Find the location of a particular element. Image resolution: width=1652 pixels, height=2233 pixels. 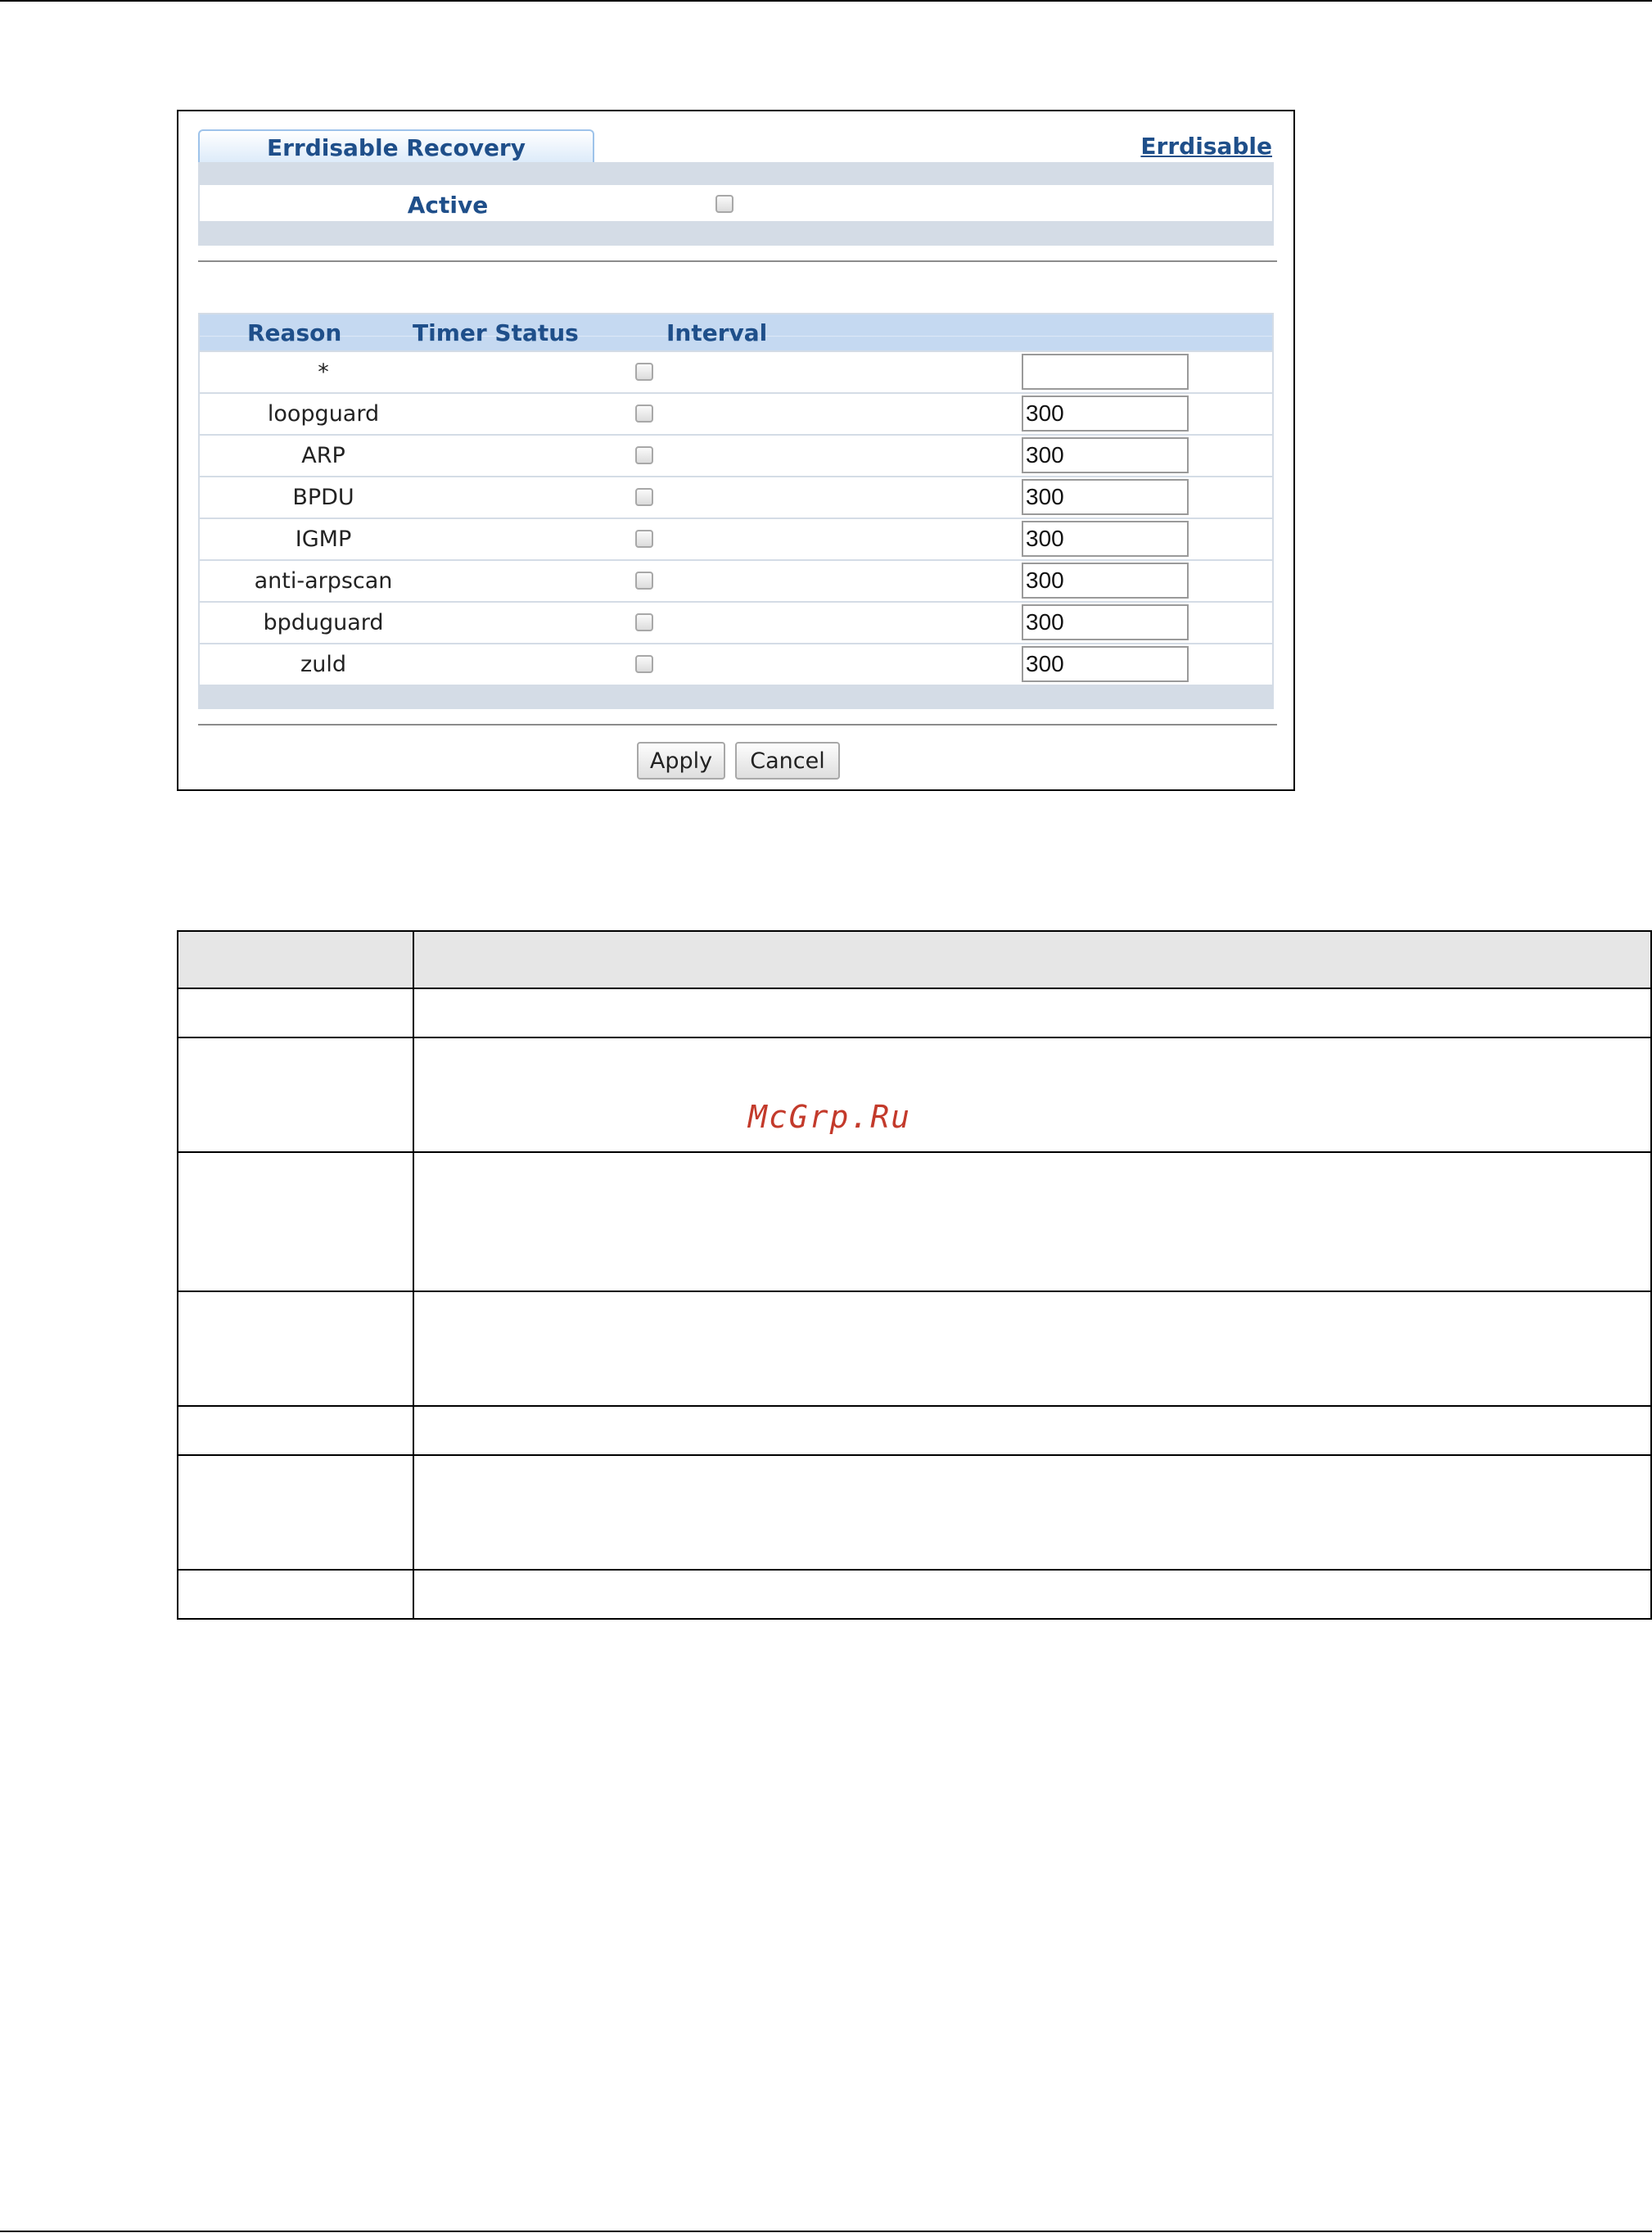

table-row: ARP is located at coordinates (736, 455).